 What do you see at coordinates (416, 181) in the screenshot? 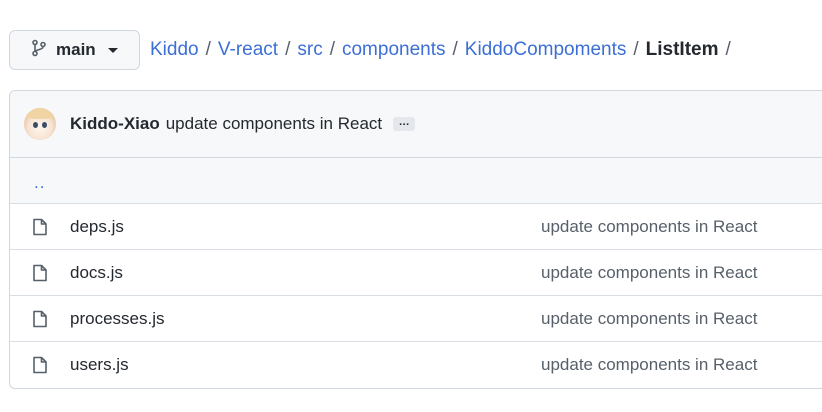
I see `parent-directory-row: ..` at bounding box center [416, 181].